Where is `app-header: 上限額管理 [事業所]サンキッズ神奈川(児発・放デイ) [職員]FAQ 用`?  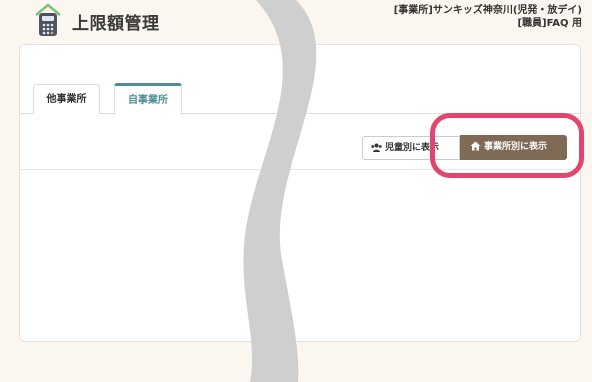 app-header: 上限額管理 [事業所]サンキッズ神奈川(児発・放デイ) [職員]FAQ 用 is located at coordinates (296, 21).